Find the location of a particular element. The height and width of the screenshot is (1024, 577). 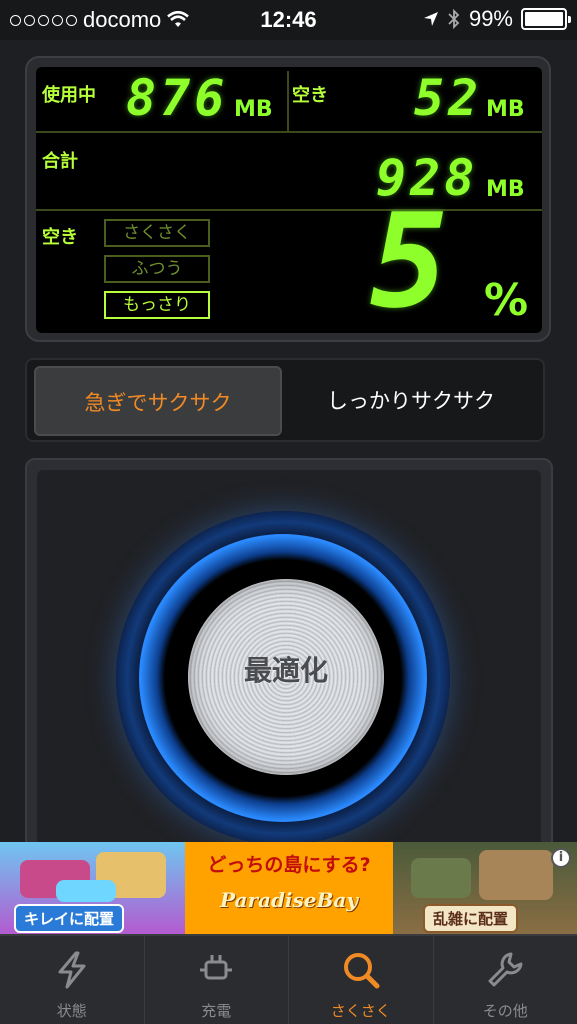

tab-other-label: その他 is located at coordinates (505, 1011).